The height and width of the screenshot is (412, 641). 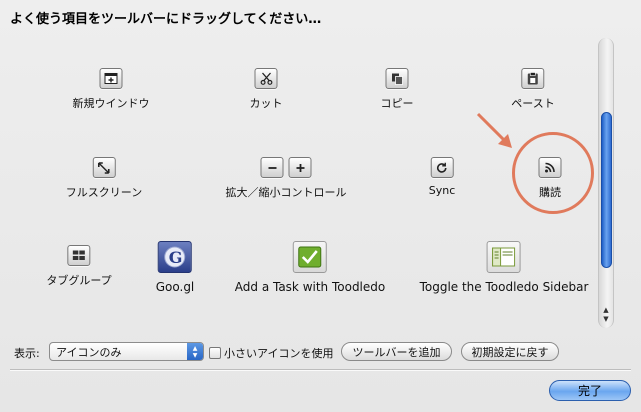 What do you see at coordinates (79, 280) in the screenshot?
I see `palette-item-label: タブグループ` at bounding box center [79, 280].